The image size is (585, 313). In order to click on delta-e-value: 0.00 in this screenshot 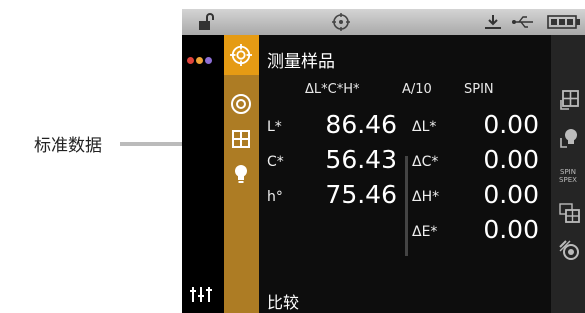, I will do `click(511, 229)`.